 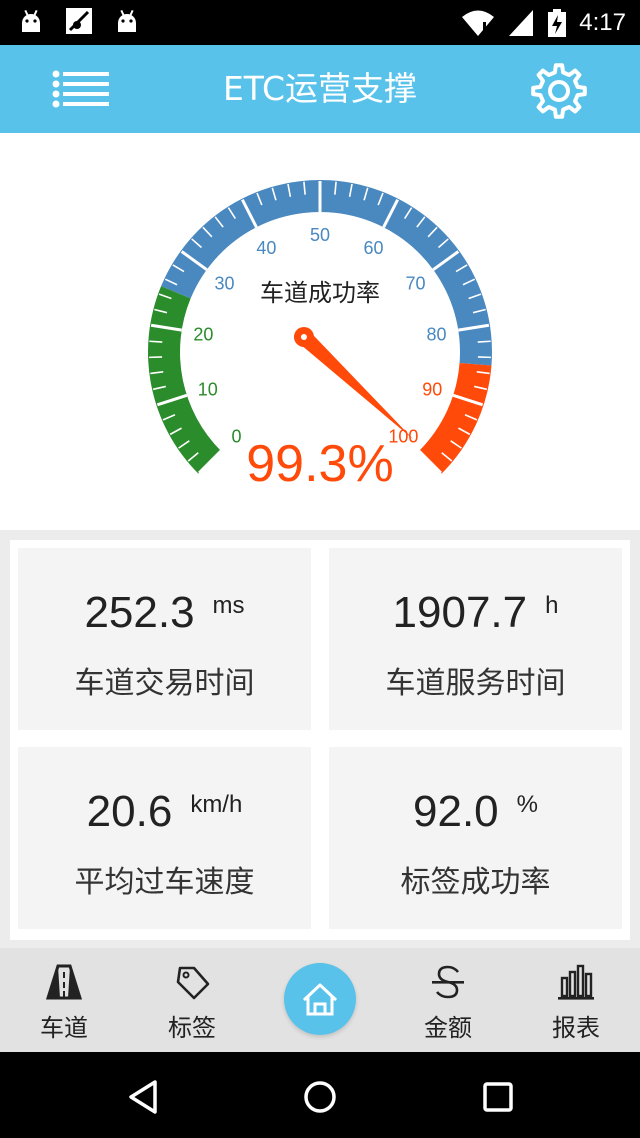 I want to click on battery-charging-icon, so click(x=557, y=23).